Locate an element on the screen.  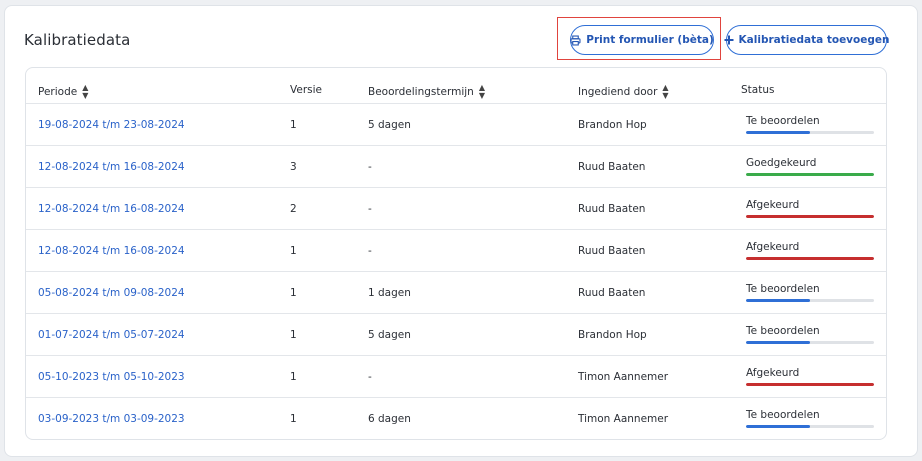
header-ingediend: Ingediend door ▲ ▼ is located at coordinates (623, 92).